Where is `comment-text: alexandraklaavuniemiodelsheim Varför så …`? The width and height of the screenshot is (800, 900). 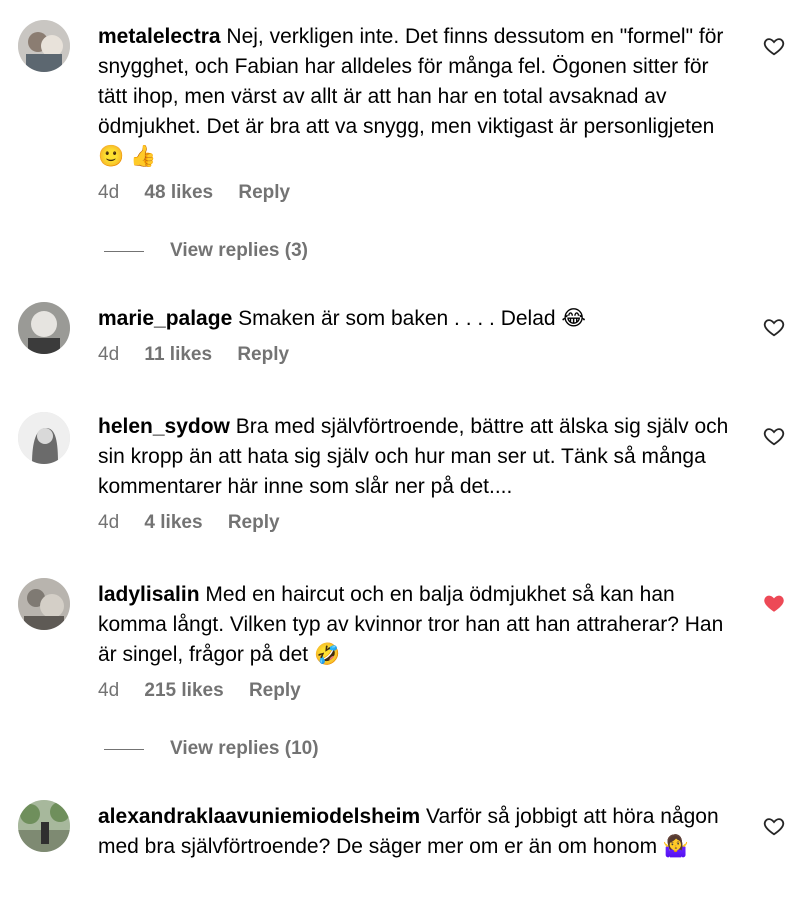 comment-text: alexandraklaavuniemiodelsheim Varför så … is located at coordinates (418, 832).